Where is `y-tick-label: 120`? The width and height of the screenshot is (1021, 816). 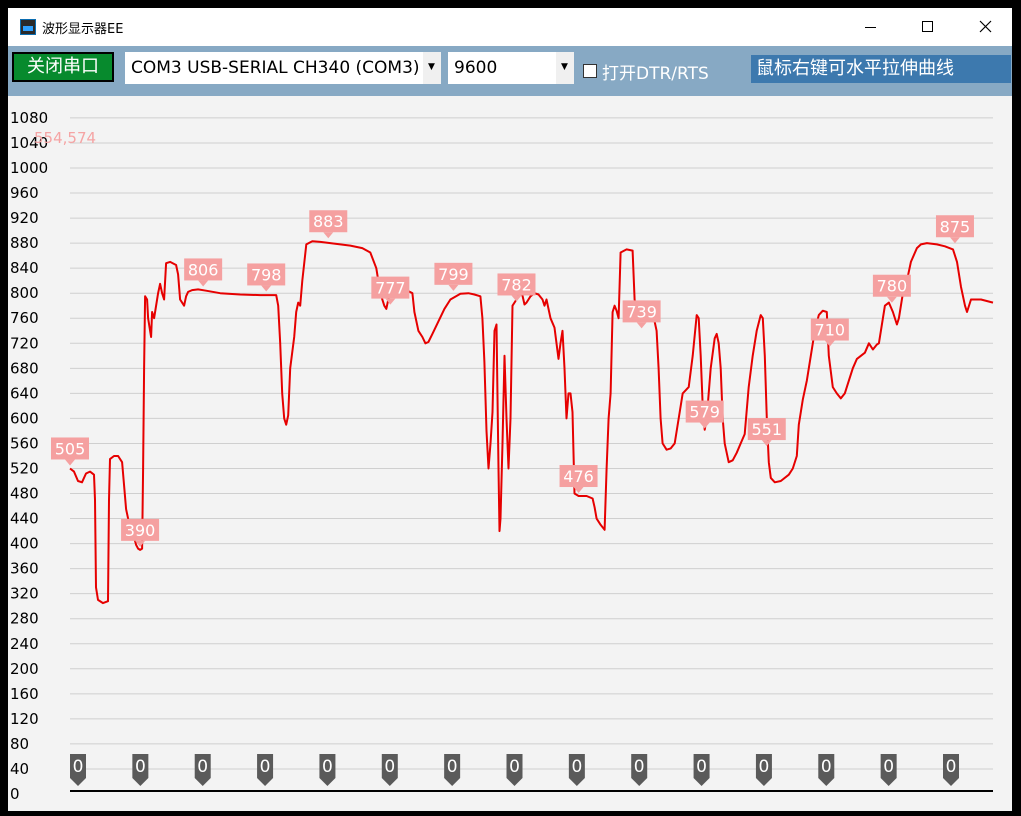
y-tick-label: 120 is located at coordinates (24, 719).